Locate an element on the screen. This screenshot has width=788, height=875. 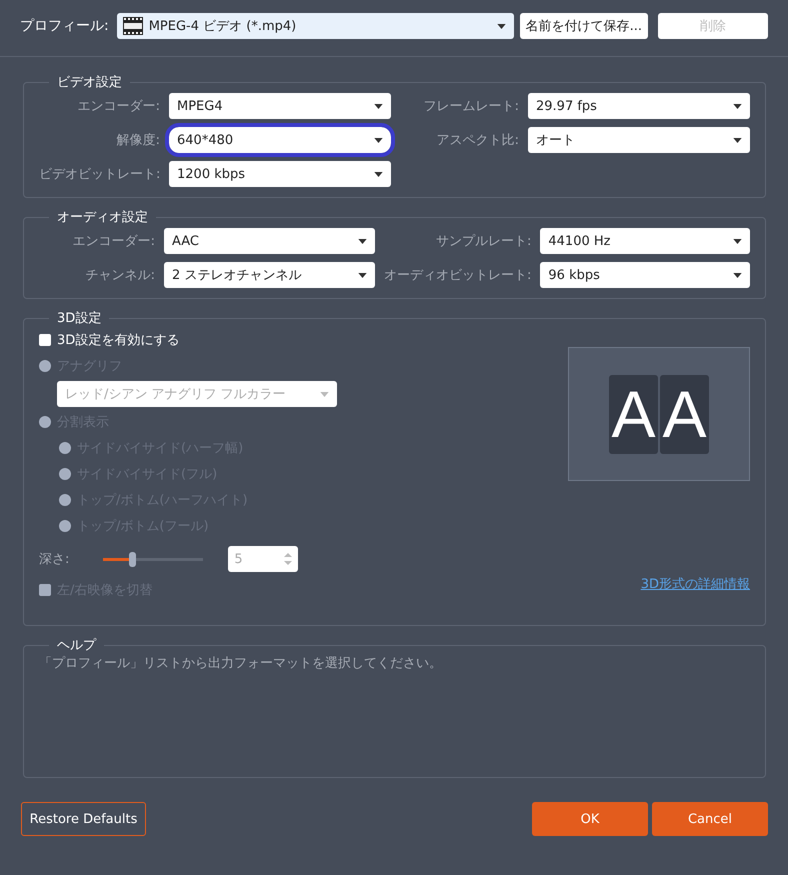
group-title: 3D設定 is located at coordinates (79, 318).